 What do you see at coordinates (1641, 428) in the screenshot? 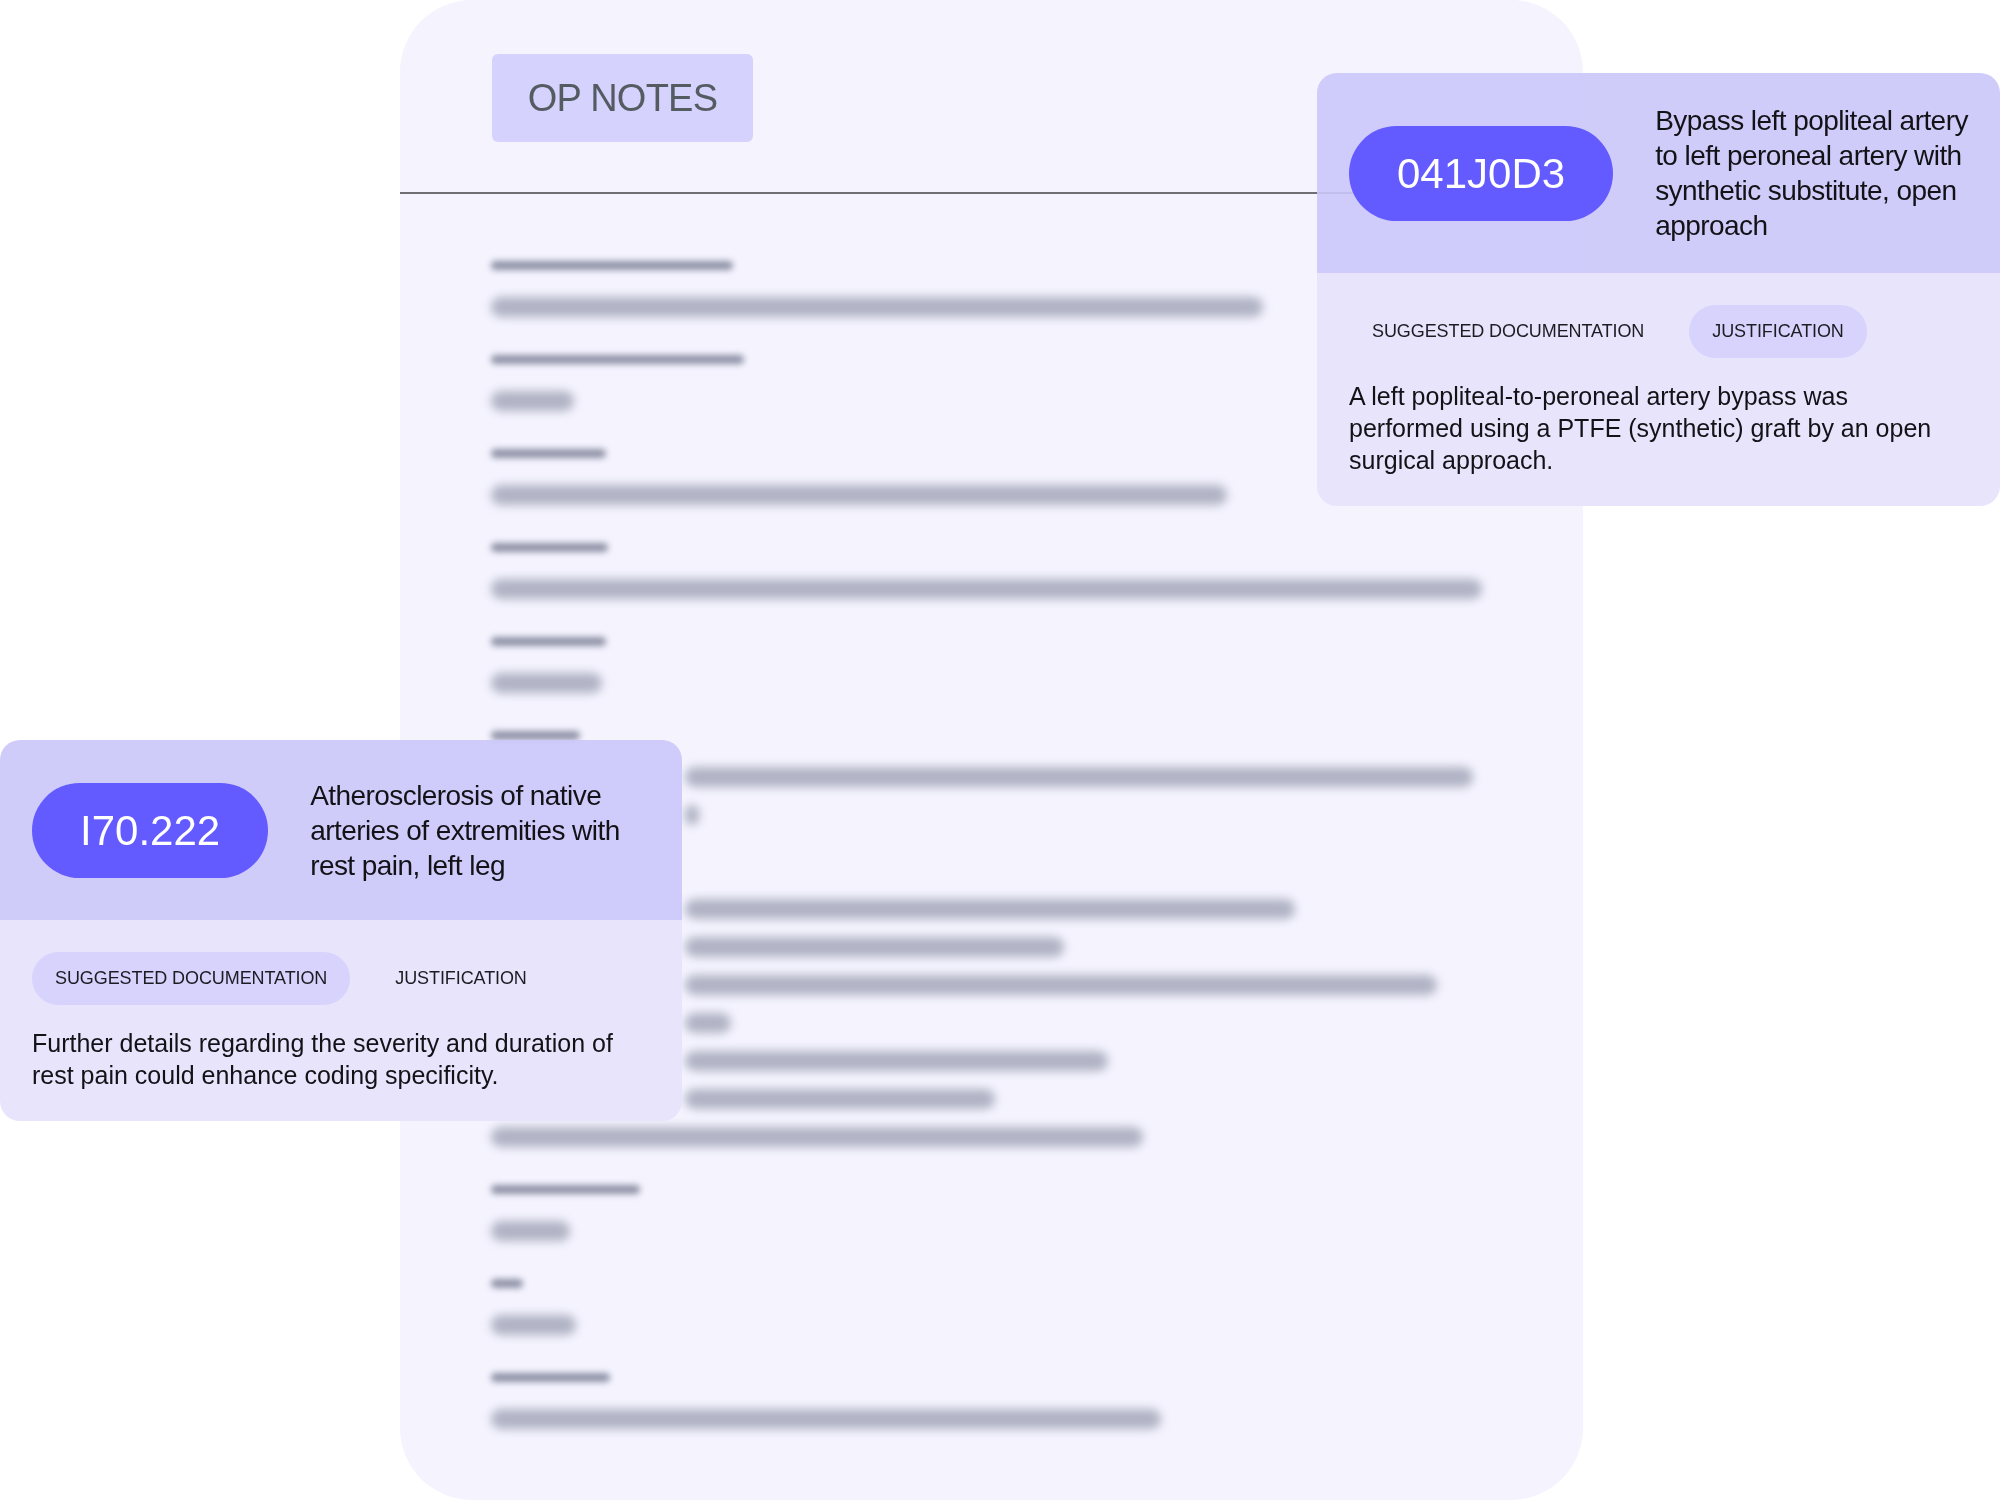
I see `tab-content-text: A left popliteal-to-peroneal artery bypass was performed using a PTFE (synthetic) graft by an open surgical approach.` at bounding box center [1641, 428].